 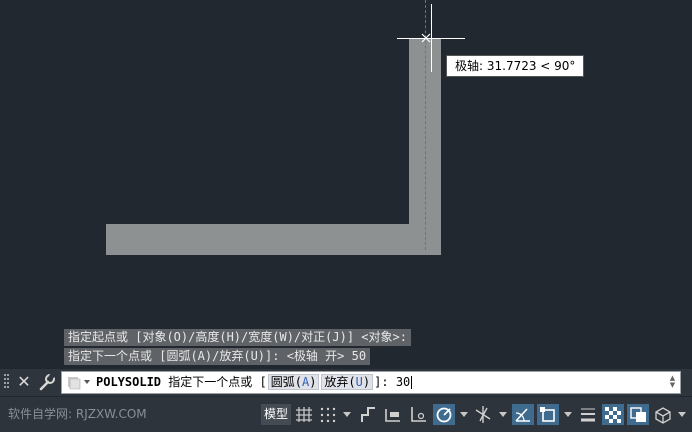 I want to click on command-line: ✕ POLYSOLID 指定下一个点或 [圆弧(A) 放弃(U)]: 30 ▲ ▼, so click(x=346, y=382).